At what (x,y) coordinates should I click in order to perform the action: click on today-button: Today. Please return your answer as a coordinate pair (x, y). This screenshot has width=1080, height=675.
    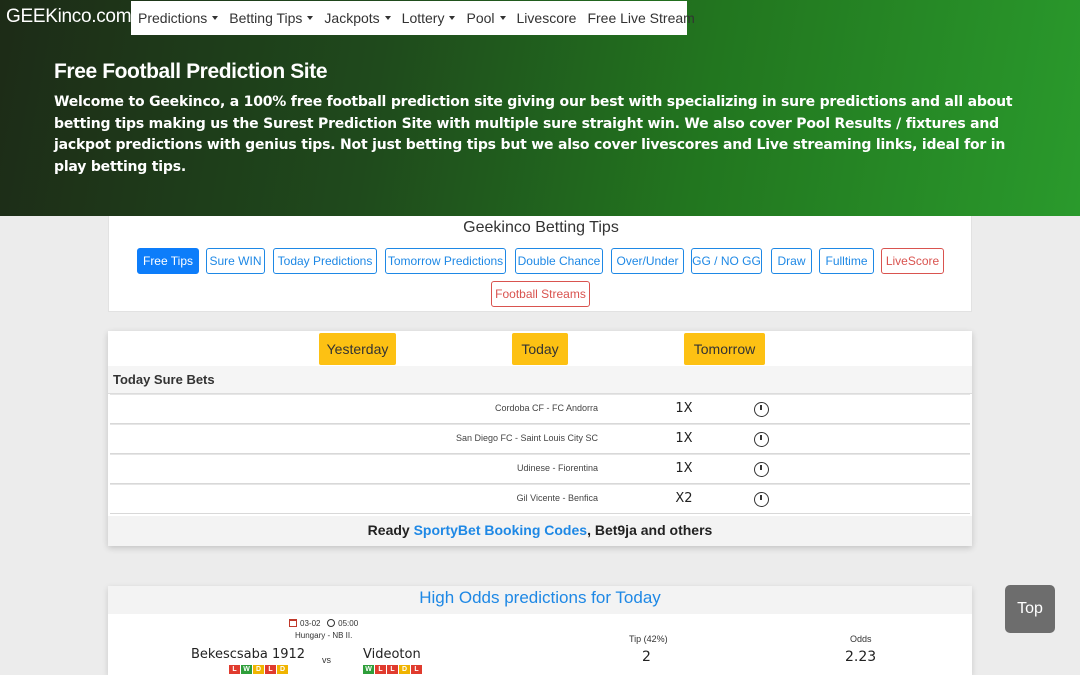
    Looking at the image, I should click on (540, 349).